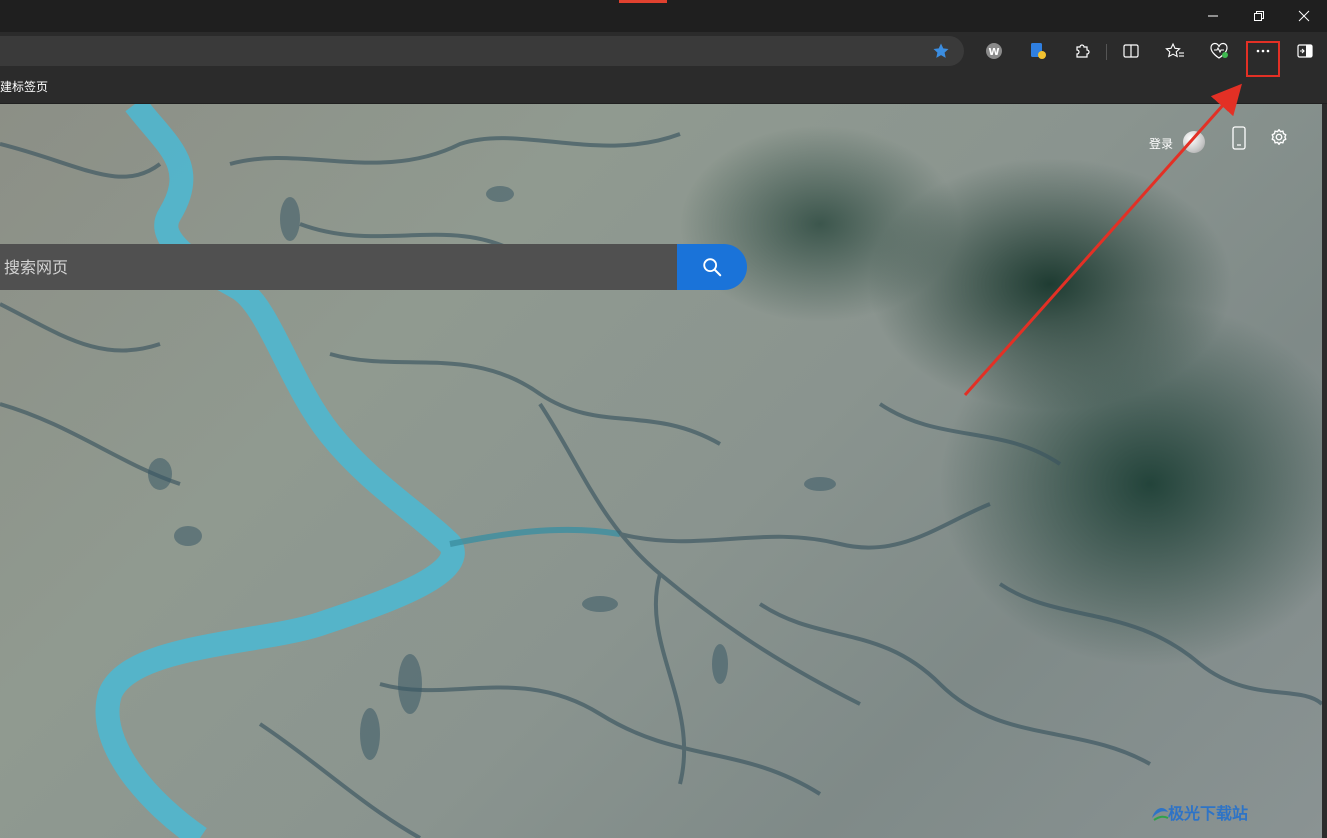  I want to click on svg-text: W, so click(993, 52).